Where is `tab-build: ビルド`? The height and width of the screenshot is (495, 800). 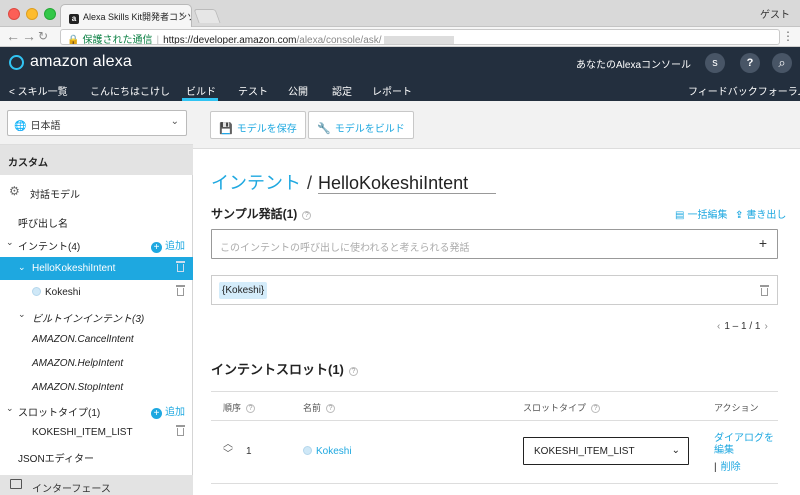 tab-build: ビルド is located at coordinates (201, 90).